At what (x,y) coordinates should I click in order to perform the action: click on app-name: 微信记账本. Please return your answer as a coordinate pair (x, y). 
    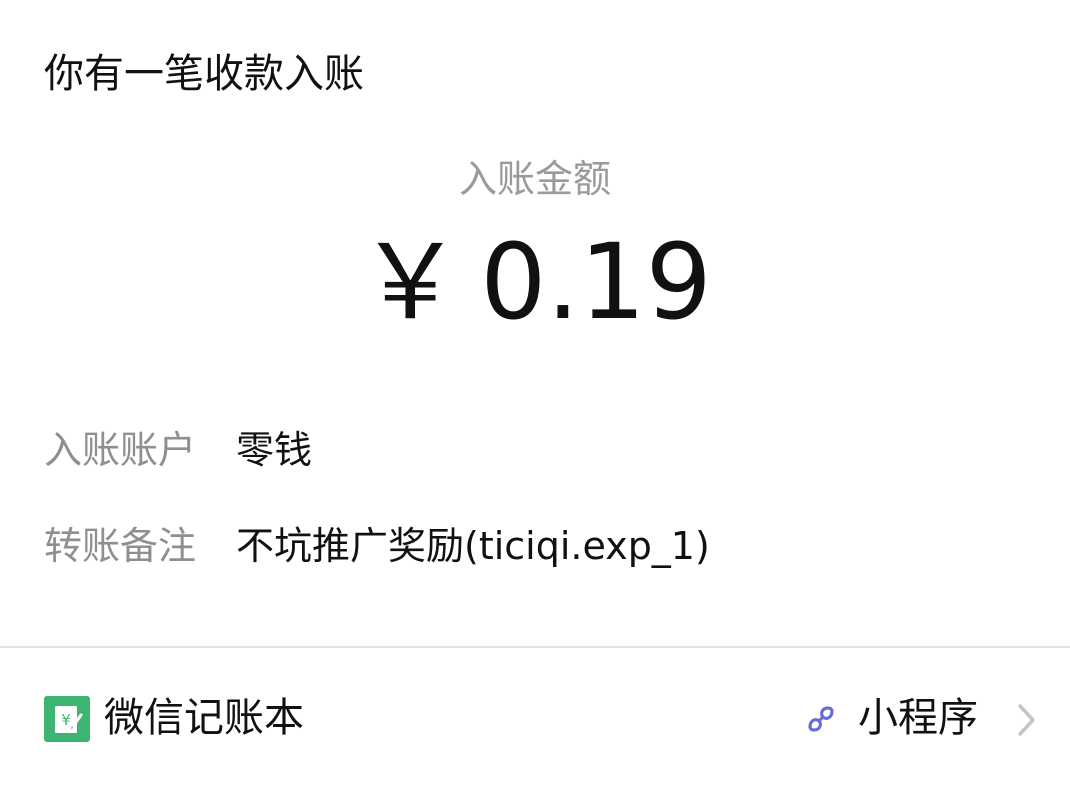
    Looking at the image, I should click on (204, 718).